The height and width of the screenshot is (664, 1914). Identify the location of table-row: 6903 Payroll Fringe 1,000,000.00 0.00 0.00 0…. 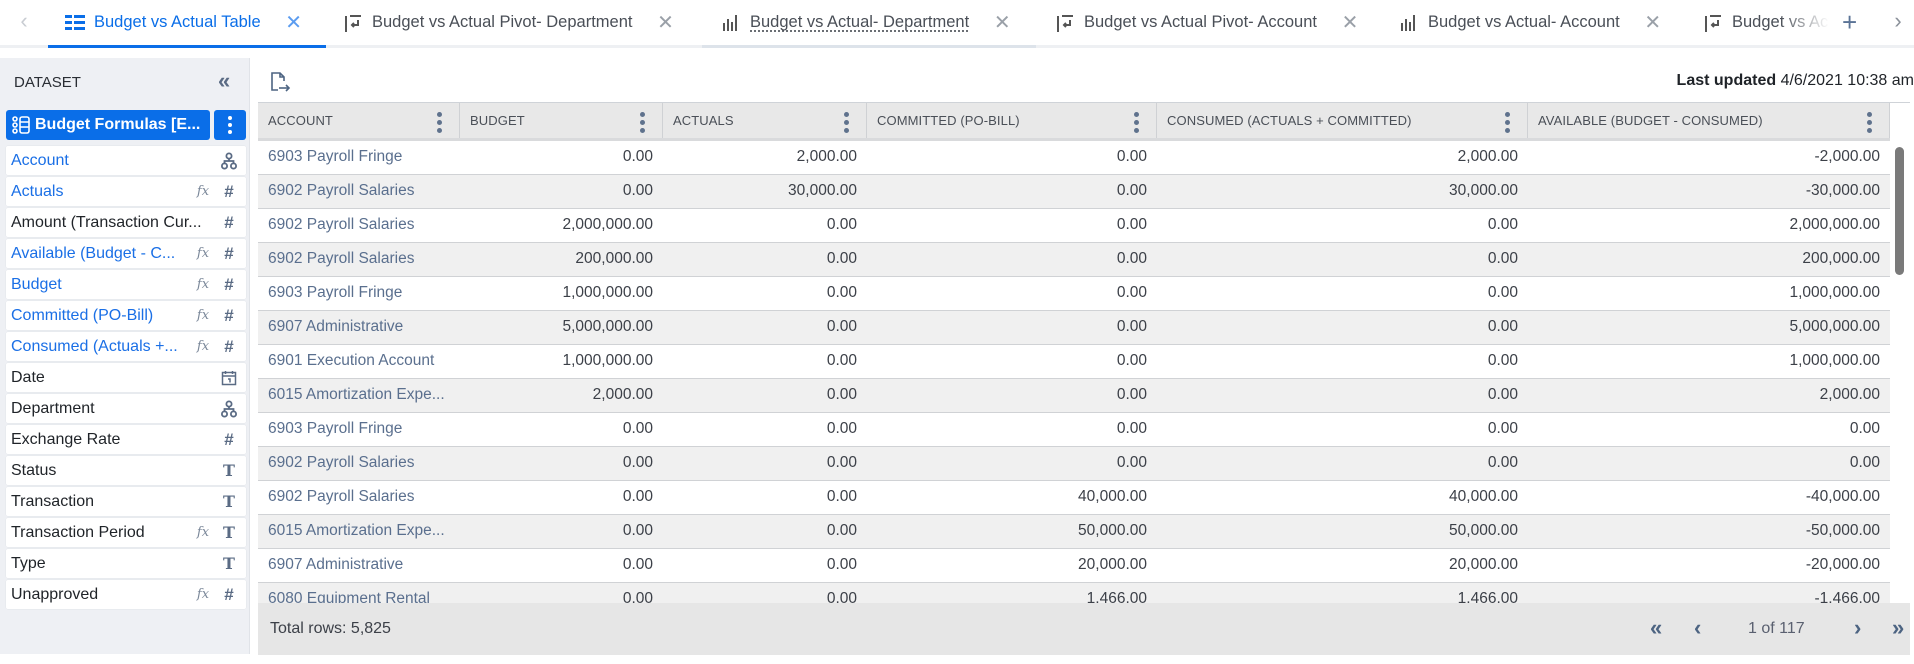
(1074, 294).